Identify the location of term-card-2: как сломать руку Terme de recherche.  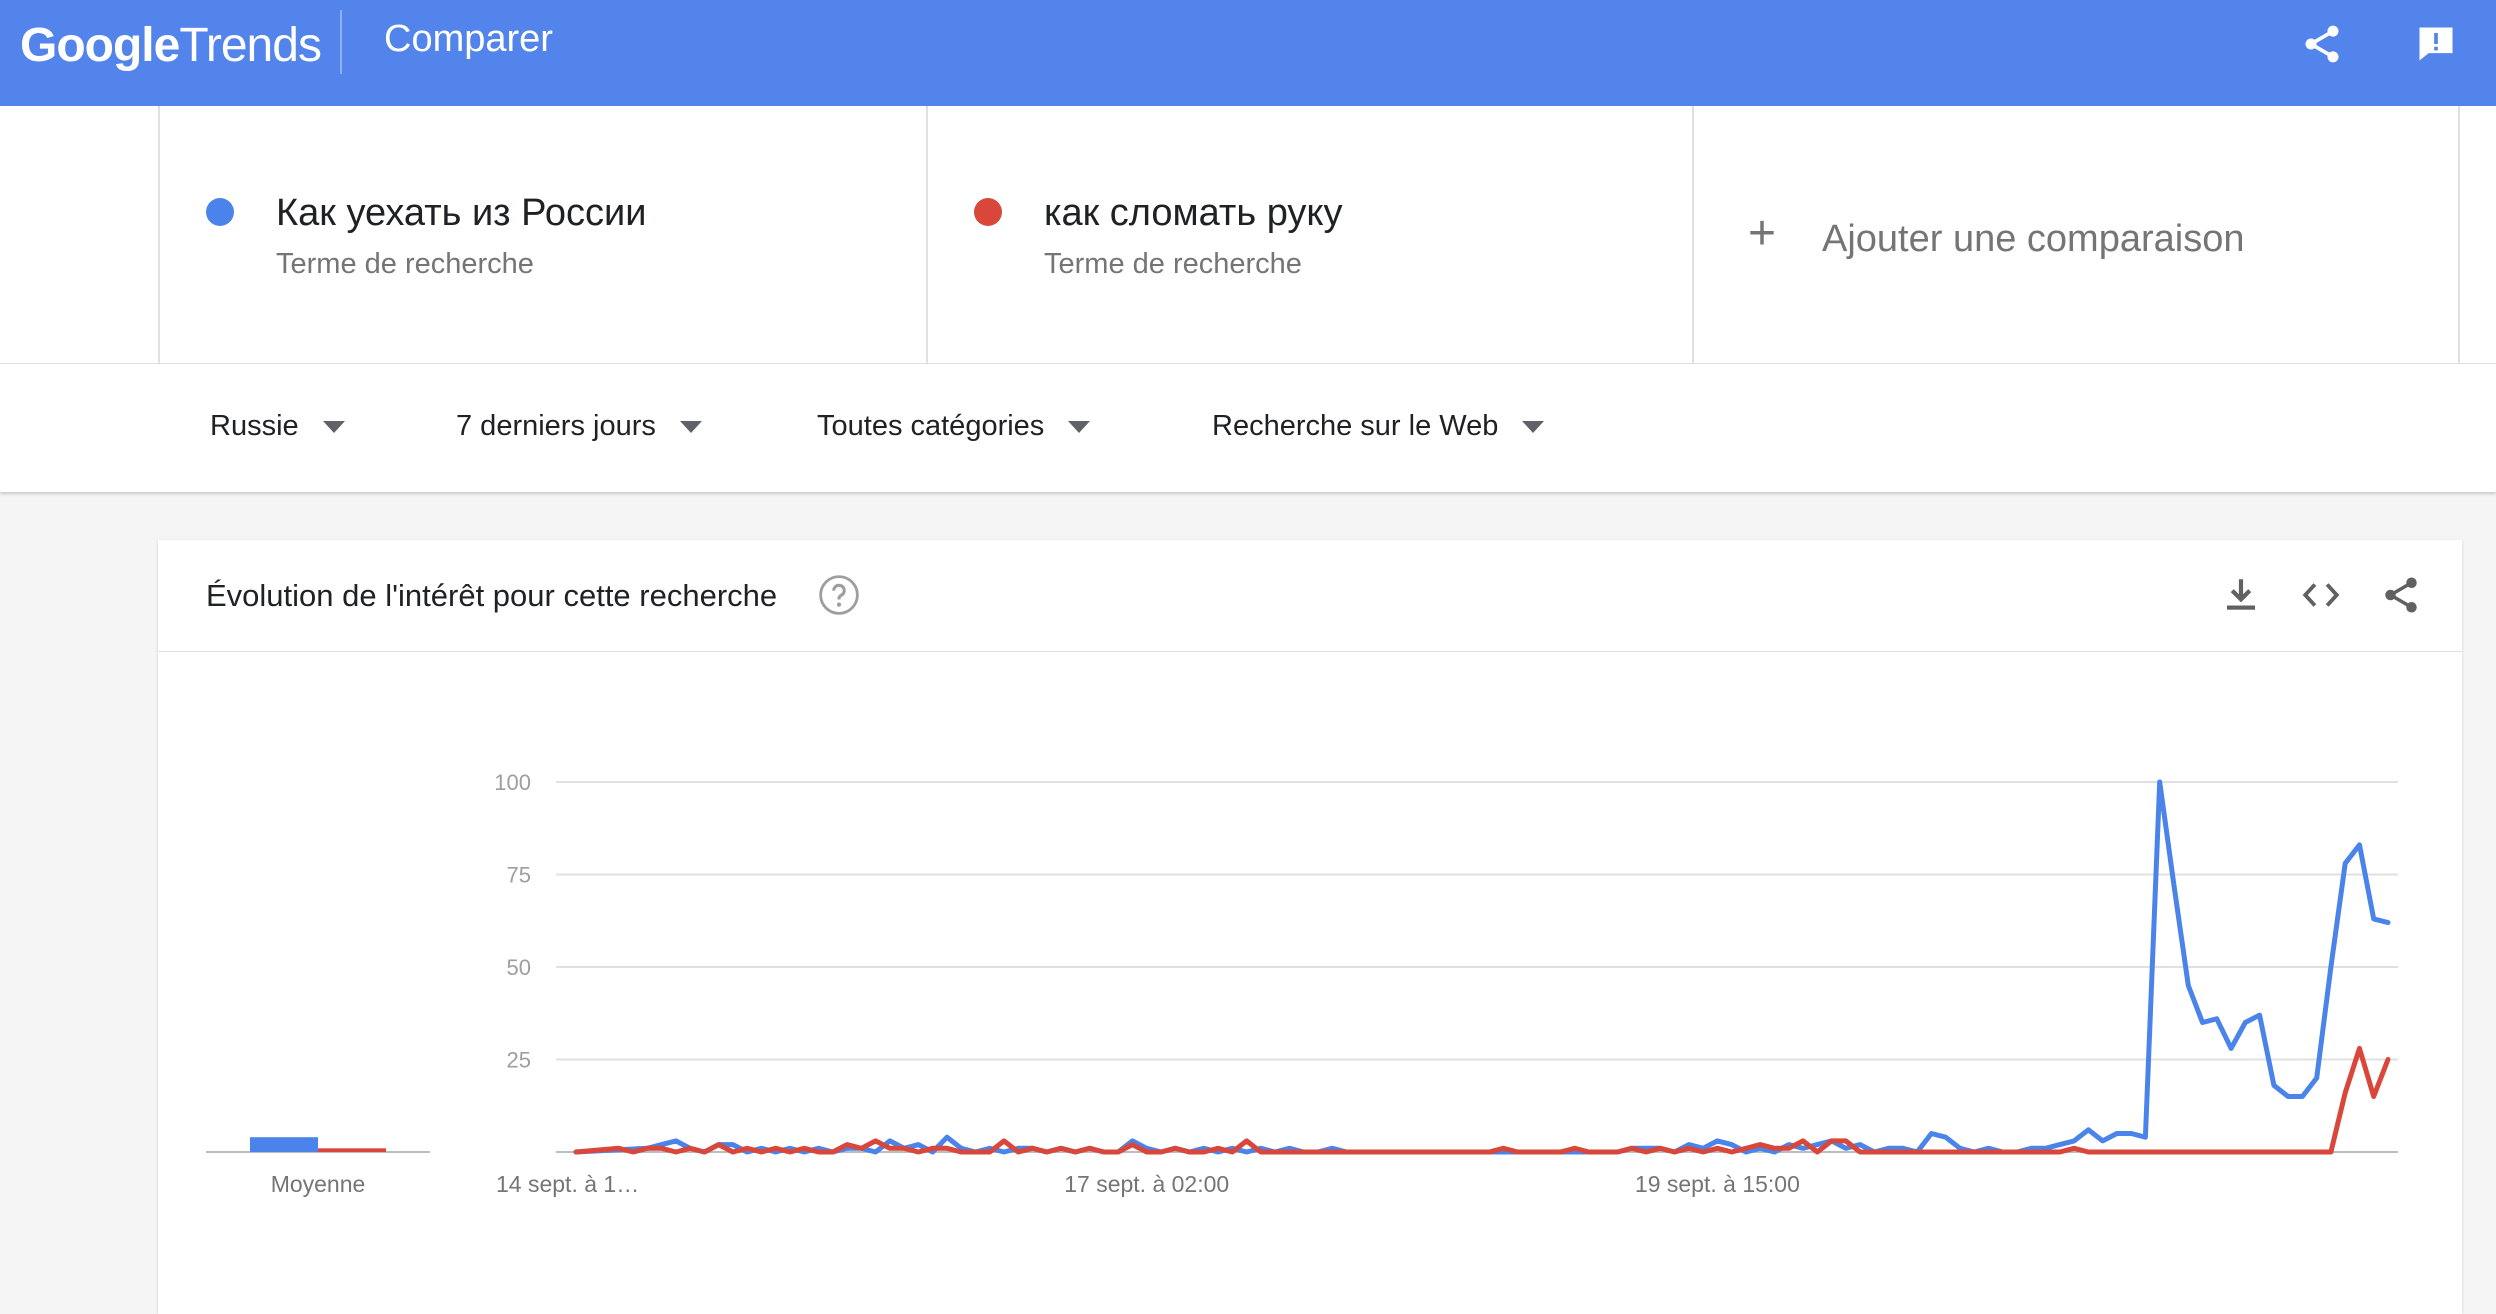
(1309, 235).